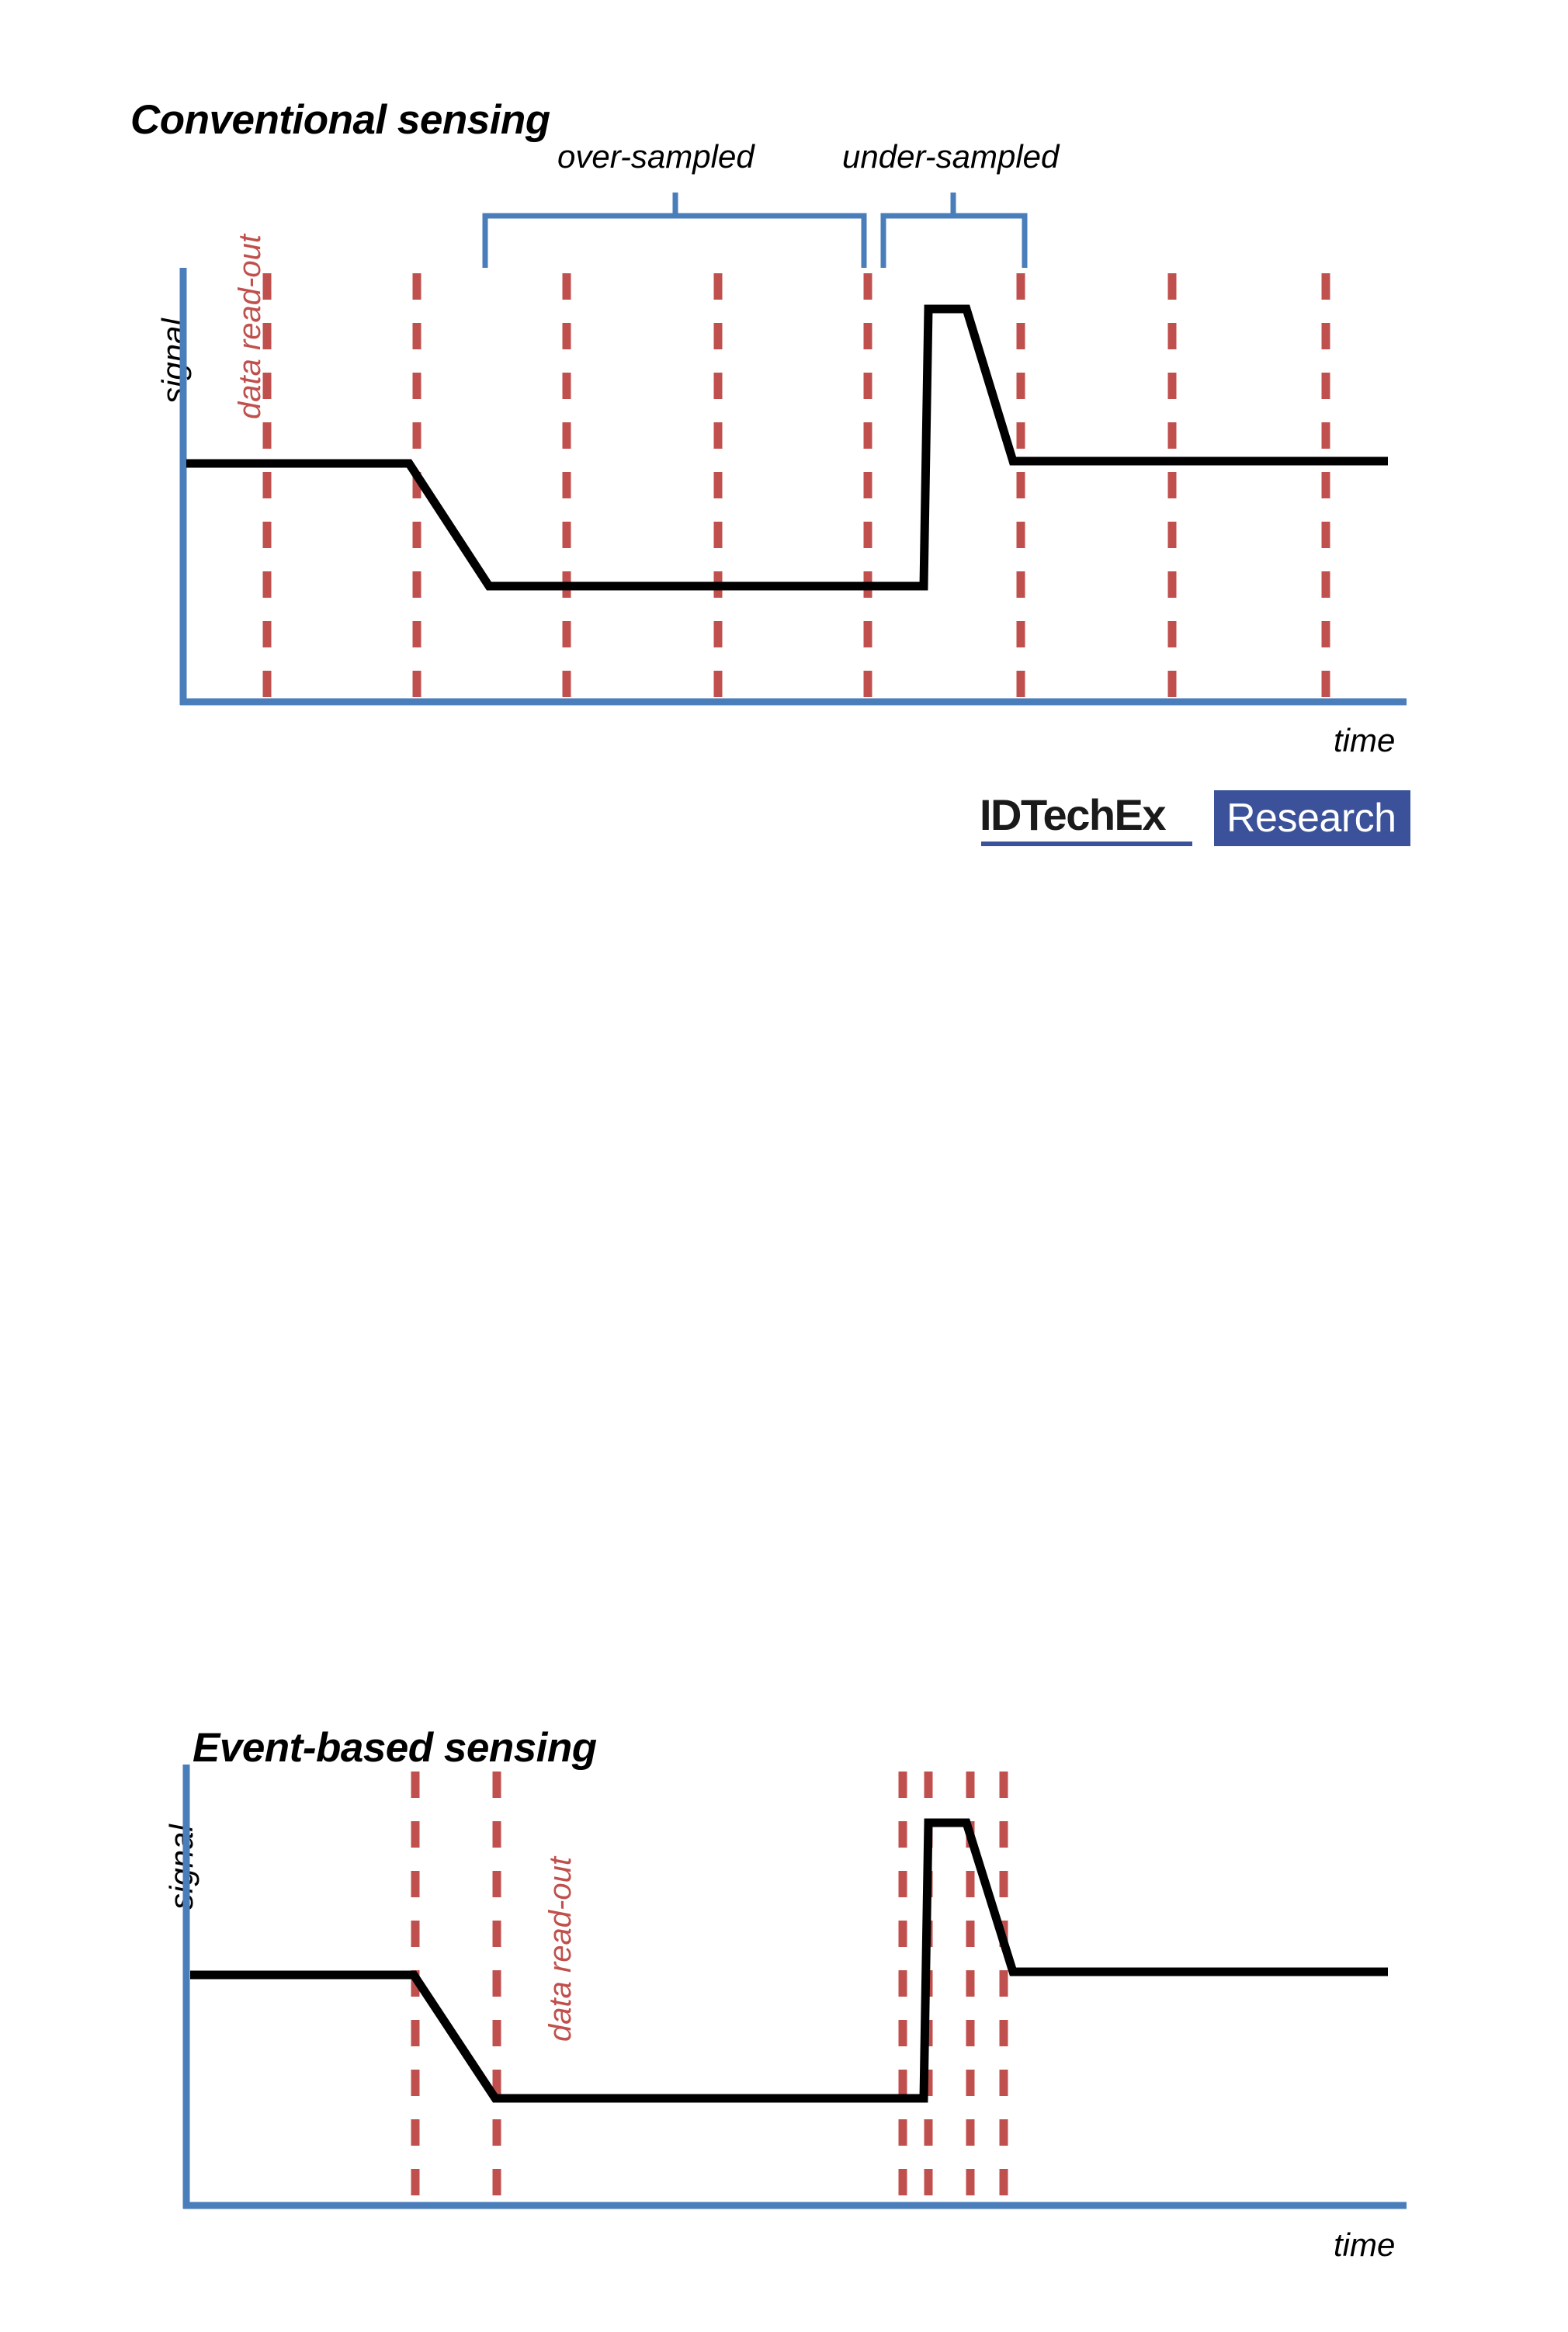 The height and width of the screenshot is (2332, 1568). Describe the element at coordinates (787, 447) in the screenshot. I see `signal-trace-conventional` at that location.